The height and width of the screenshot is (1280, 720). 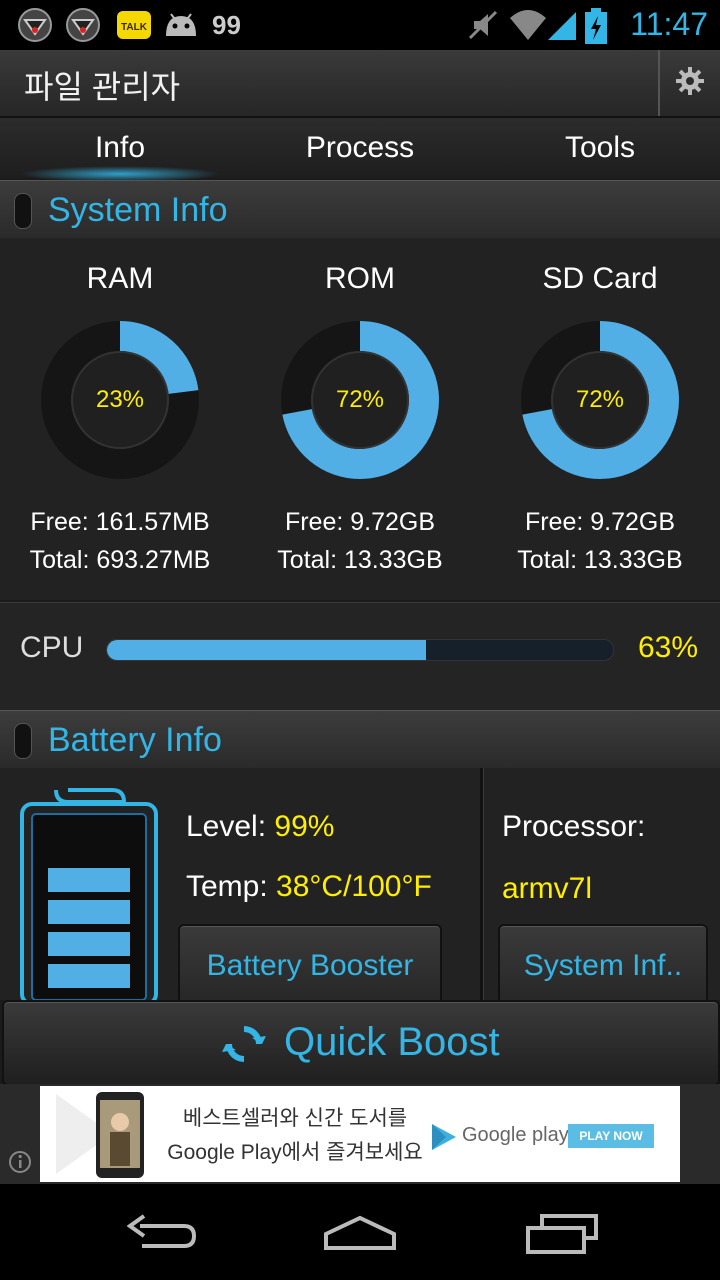 I want to click on quick-boost-label: Quick Boost, so click(x=392, y=1042).